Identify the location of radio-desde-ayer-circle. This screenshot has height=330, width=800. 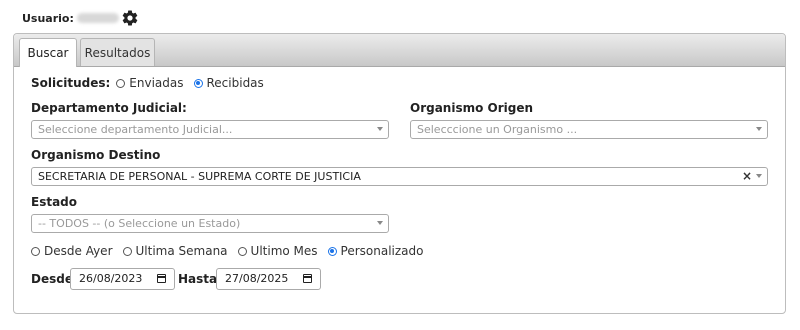
(35, 251).